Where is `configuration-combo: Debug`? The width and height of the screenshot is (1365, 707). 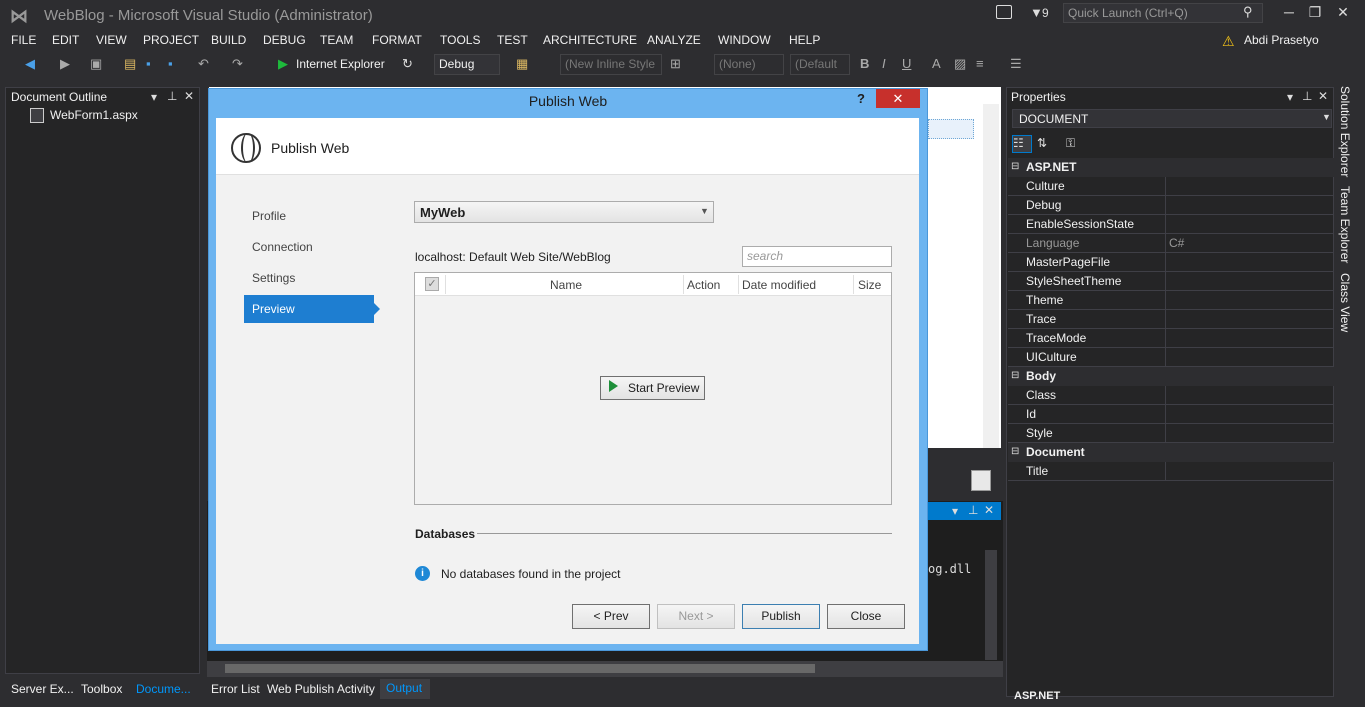
configuration-combo: Debug is located at coordinates (467, 64).